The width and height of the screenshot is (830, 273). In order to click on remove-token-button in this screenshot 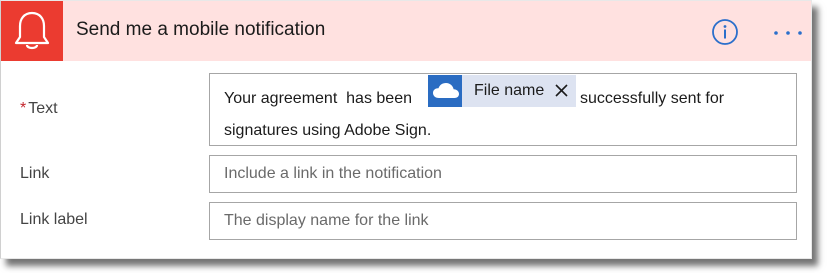, I will do `click(562, 90)`.